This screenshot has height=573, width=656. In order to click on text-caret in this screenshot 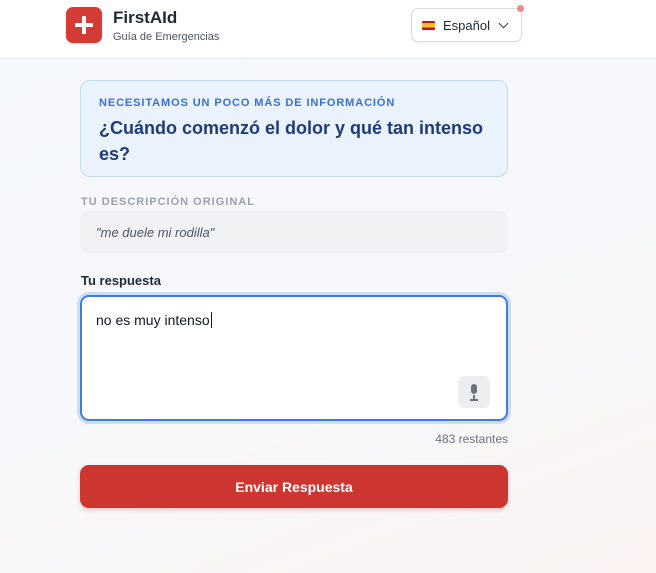, I will do `click(211, 320)`.